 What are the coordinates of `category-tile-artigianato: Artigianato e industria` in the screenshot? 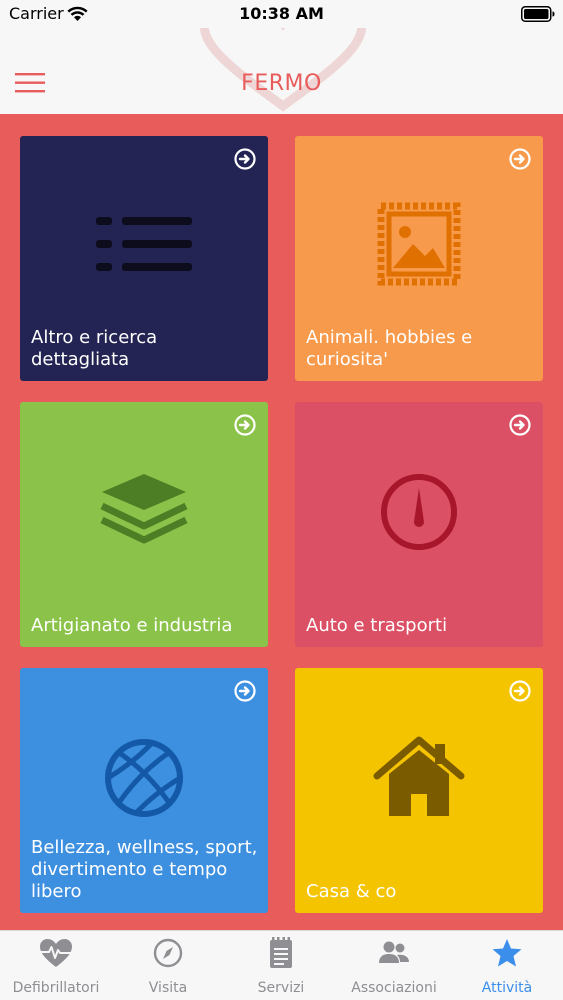 It's located at (144, 524).